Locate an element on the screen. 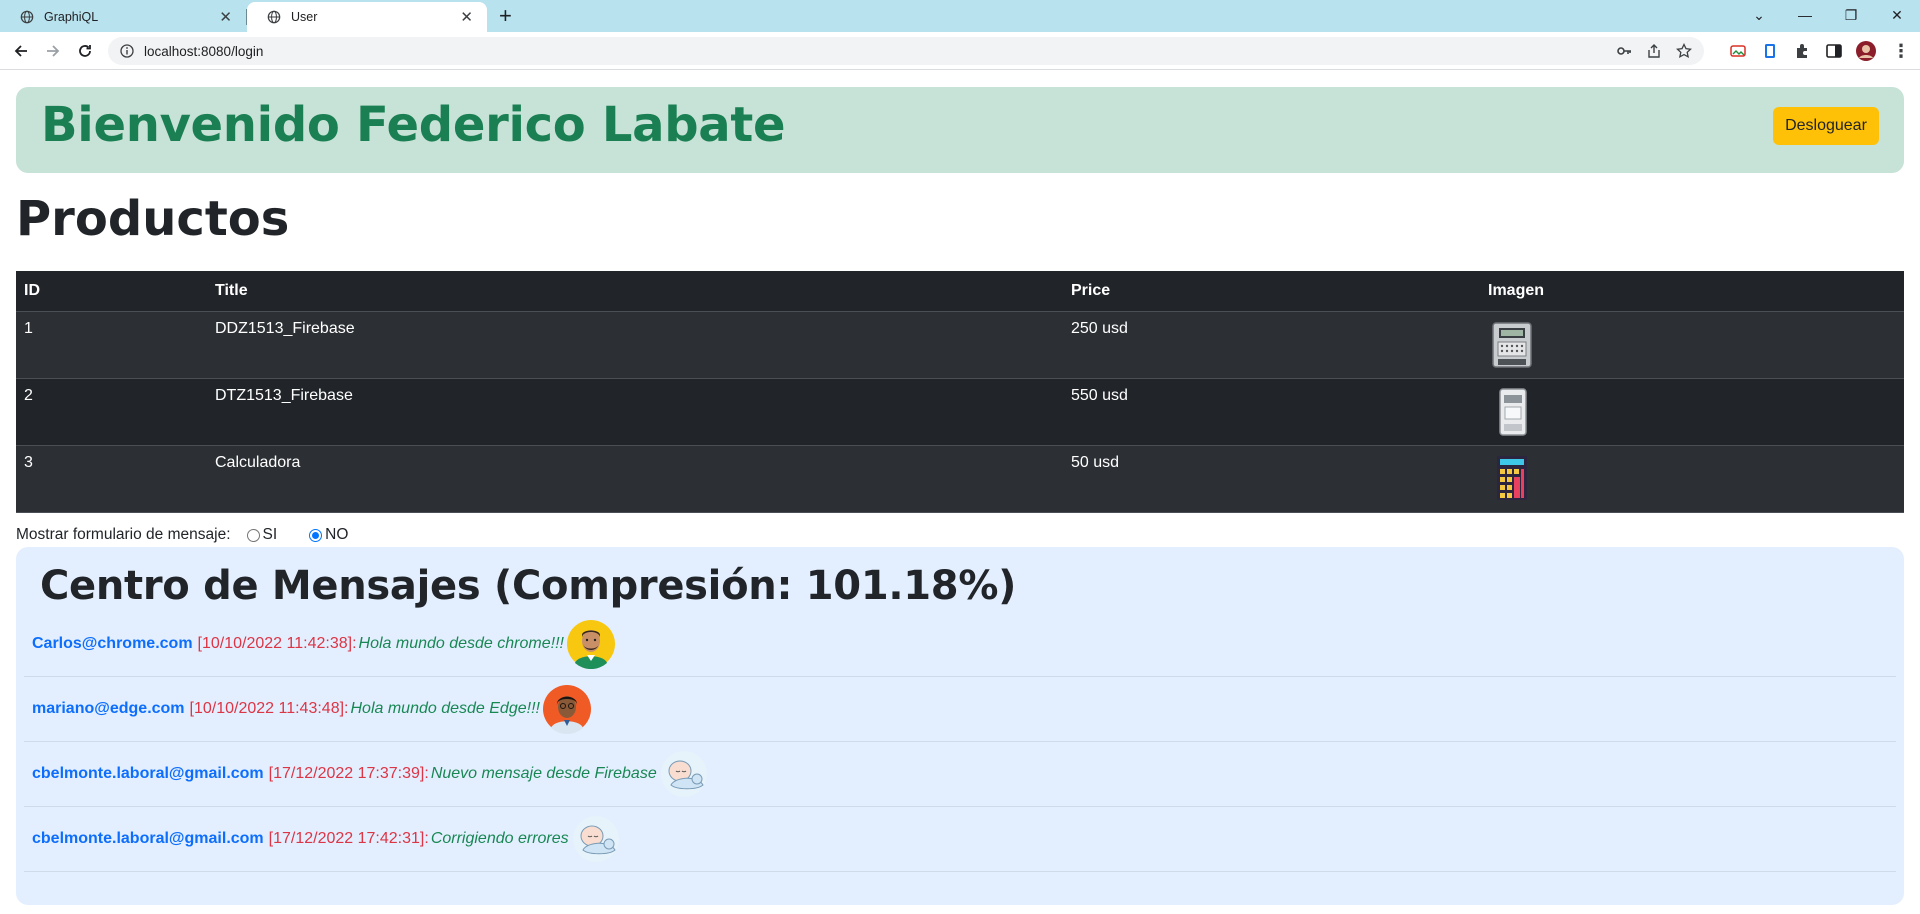 The width and height of the screenshot is (1920, 914). message-text: Corrigiendo errores is located at coordinates (499, 838).